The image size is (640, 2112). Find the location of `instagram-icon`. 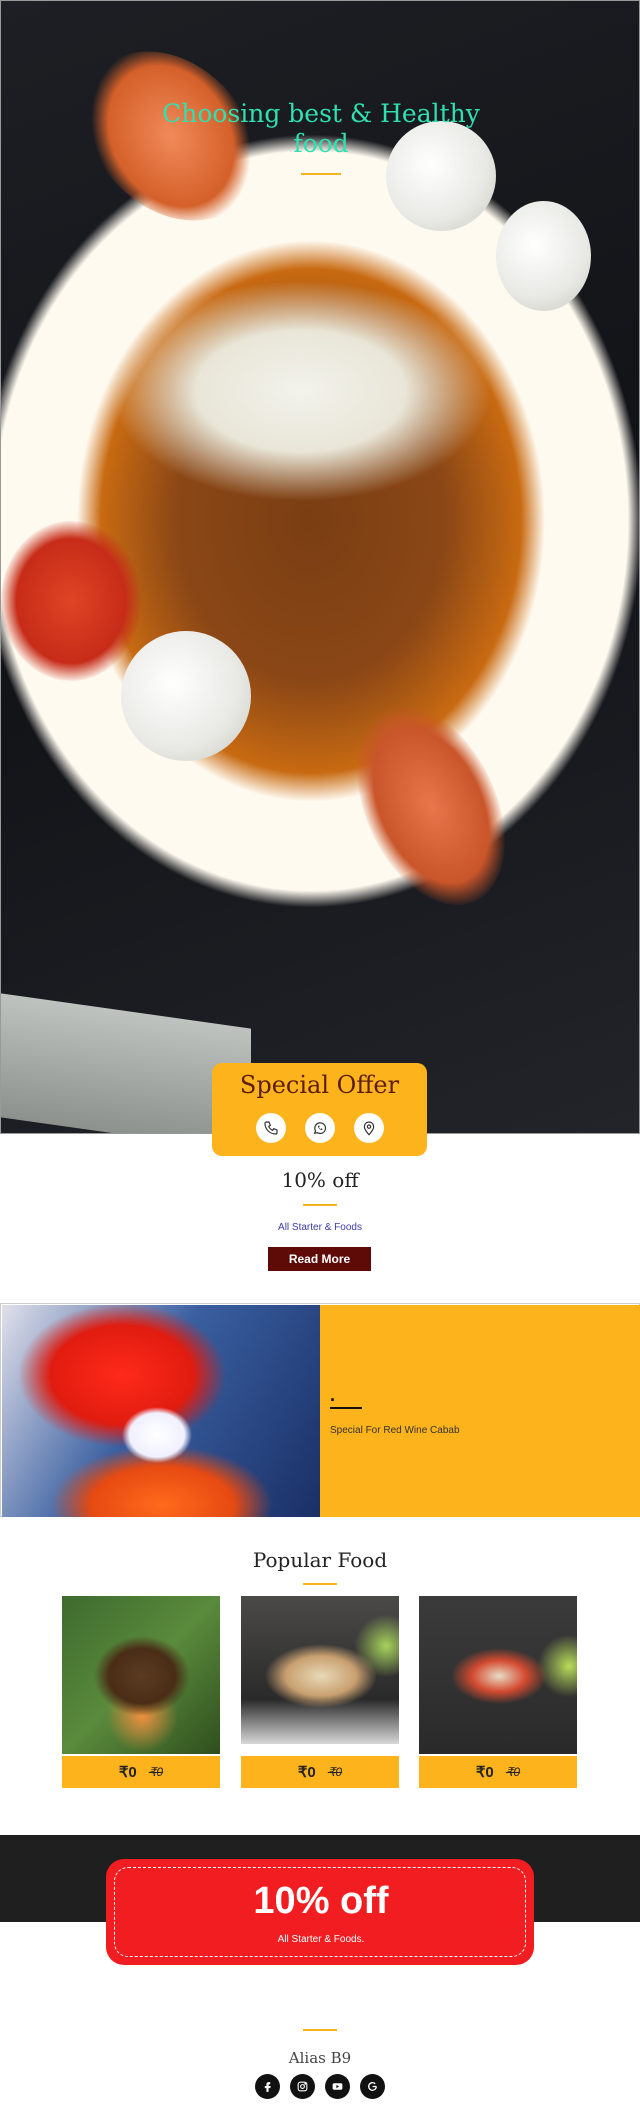

instagram-icon is located at coordinates (302, 2086).